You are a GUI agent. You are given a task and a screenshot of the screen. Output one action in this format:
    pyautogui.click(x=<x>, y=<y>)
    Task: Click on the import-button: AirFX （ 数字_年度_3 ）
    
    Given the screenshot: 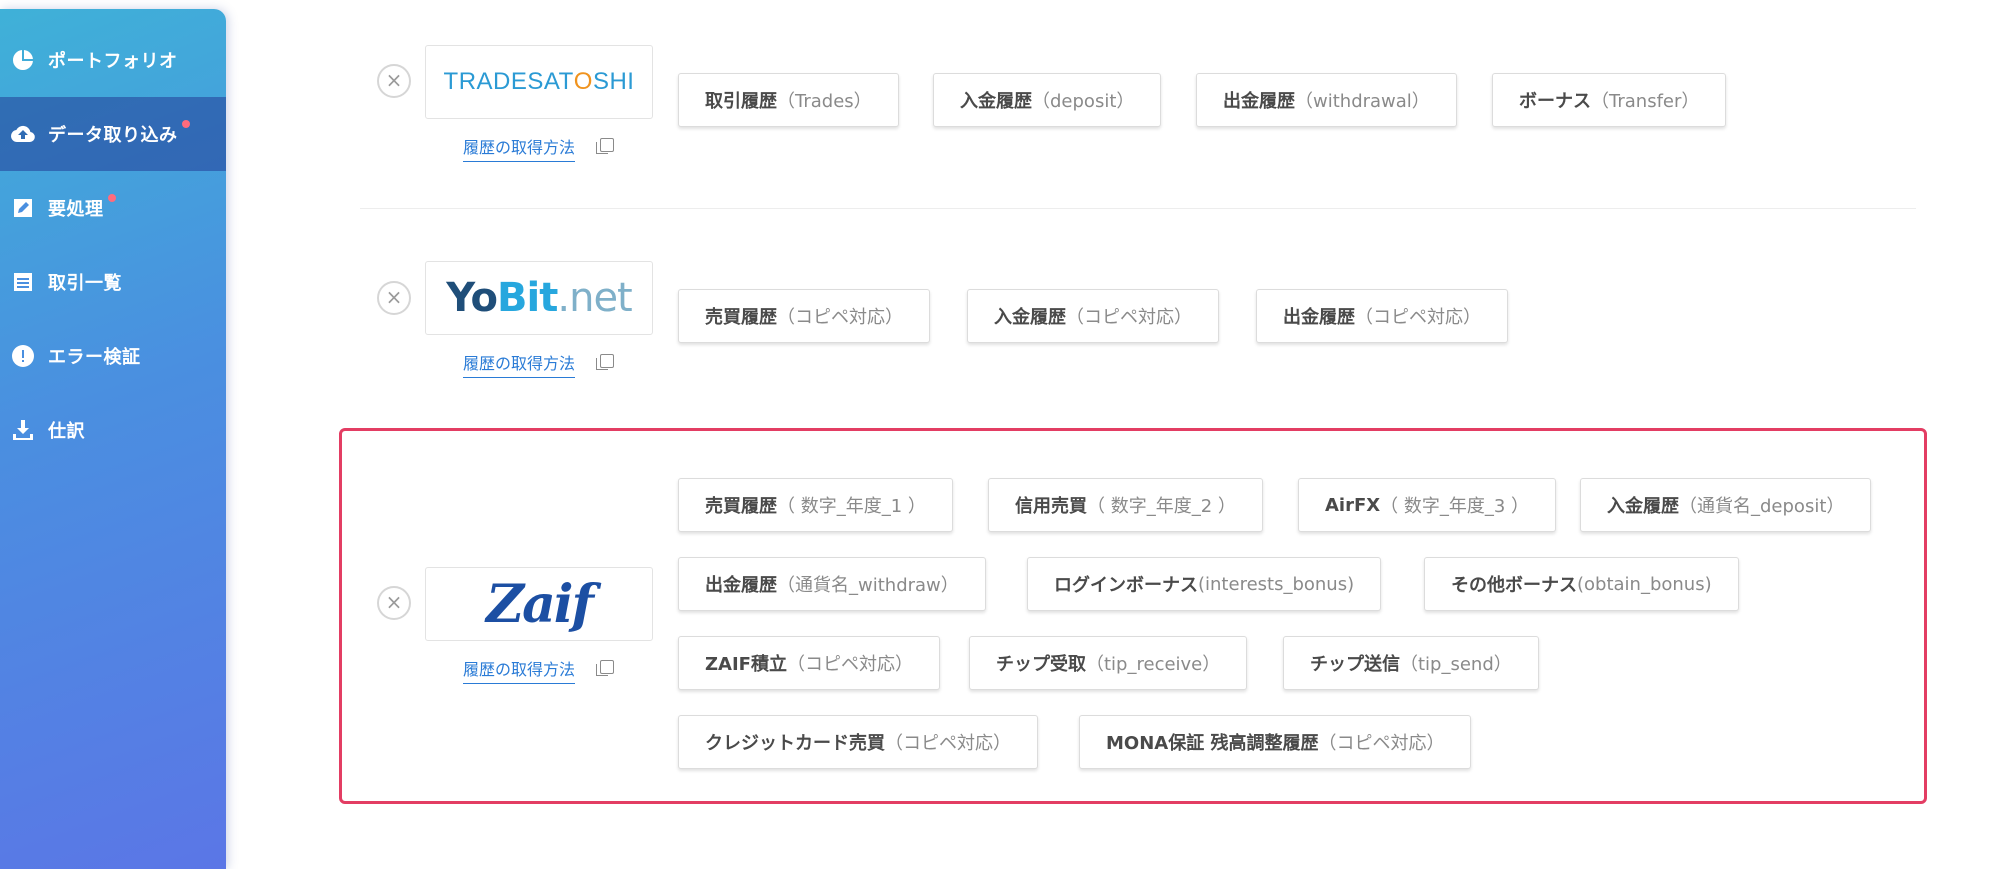 What is the action you would take?
    pyautogui.click(x=1427, y=505)
    